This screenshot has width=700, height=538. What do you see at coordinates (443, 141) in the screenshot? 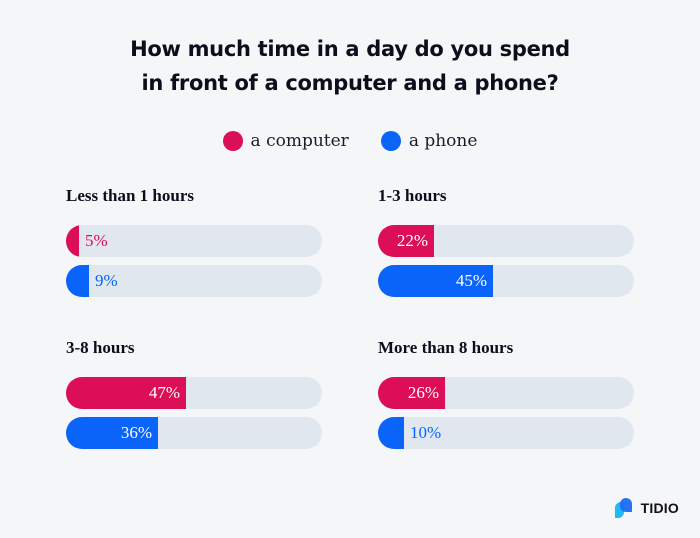
I see `legend-label-phone: a phone` at bounding box center [443, 141].